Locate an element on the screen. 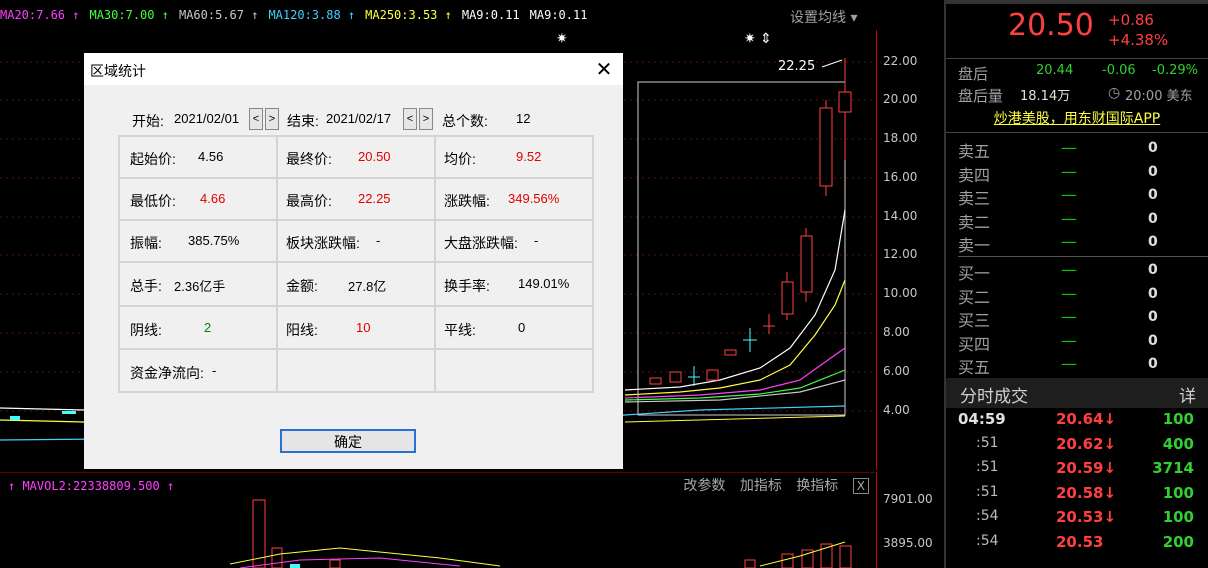  close-icon: ✕ is located at coordinates (604, 69).